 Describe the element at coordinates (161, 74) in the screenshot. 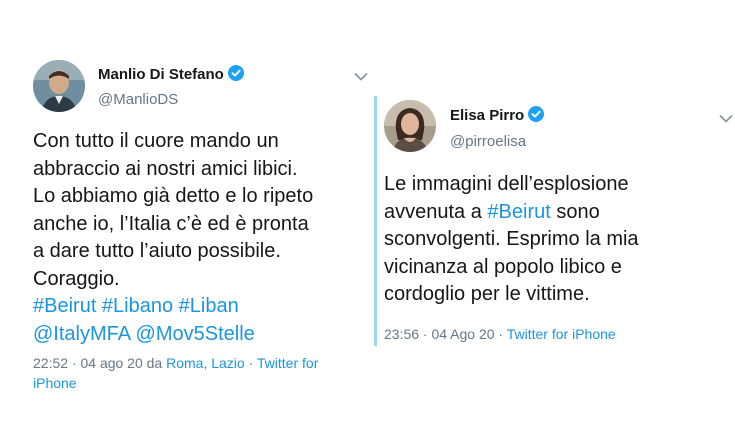

I see `author-name-text: Manlio Di Stefano` at that location.